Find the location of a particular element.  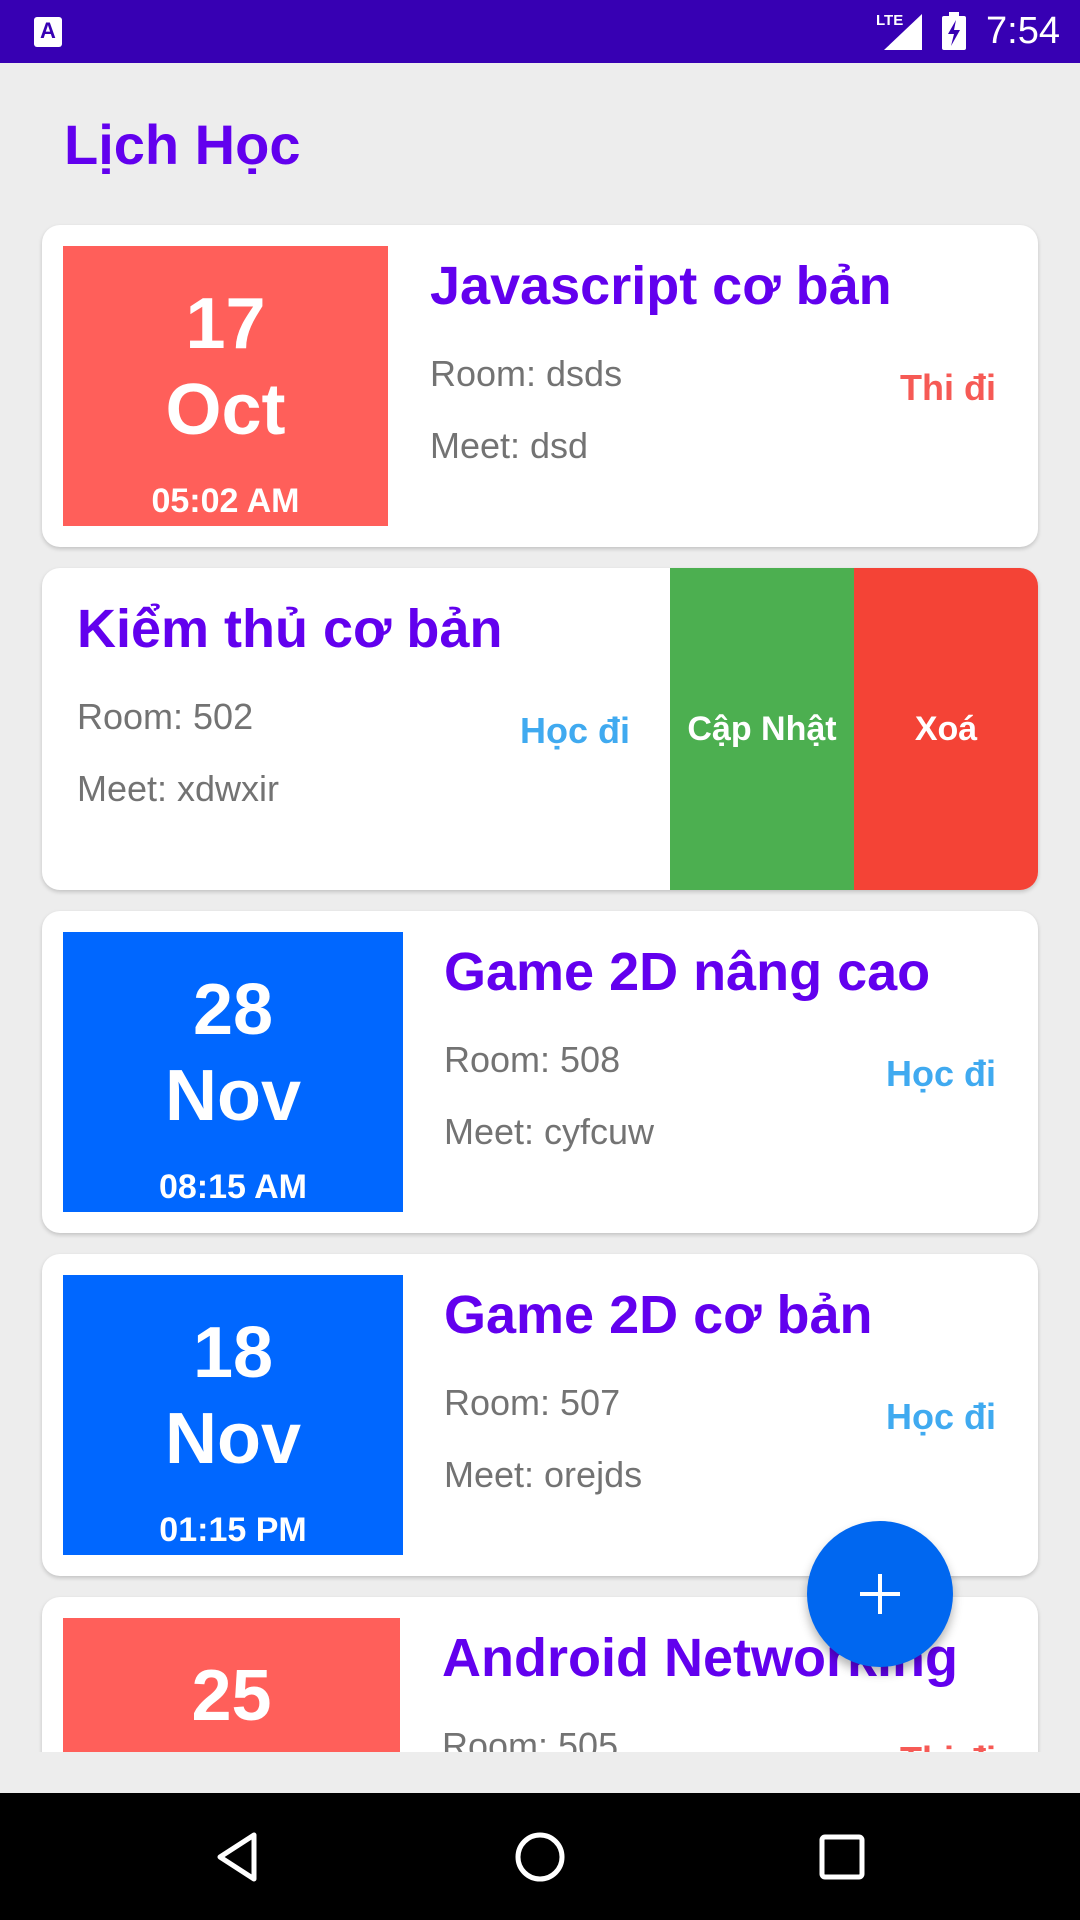

date-time: 01:15 PM is located at coordinates (233, 1530).